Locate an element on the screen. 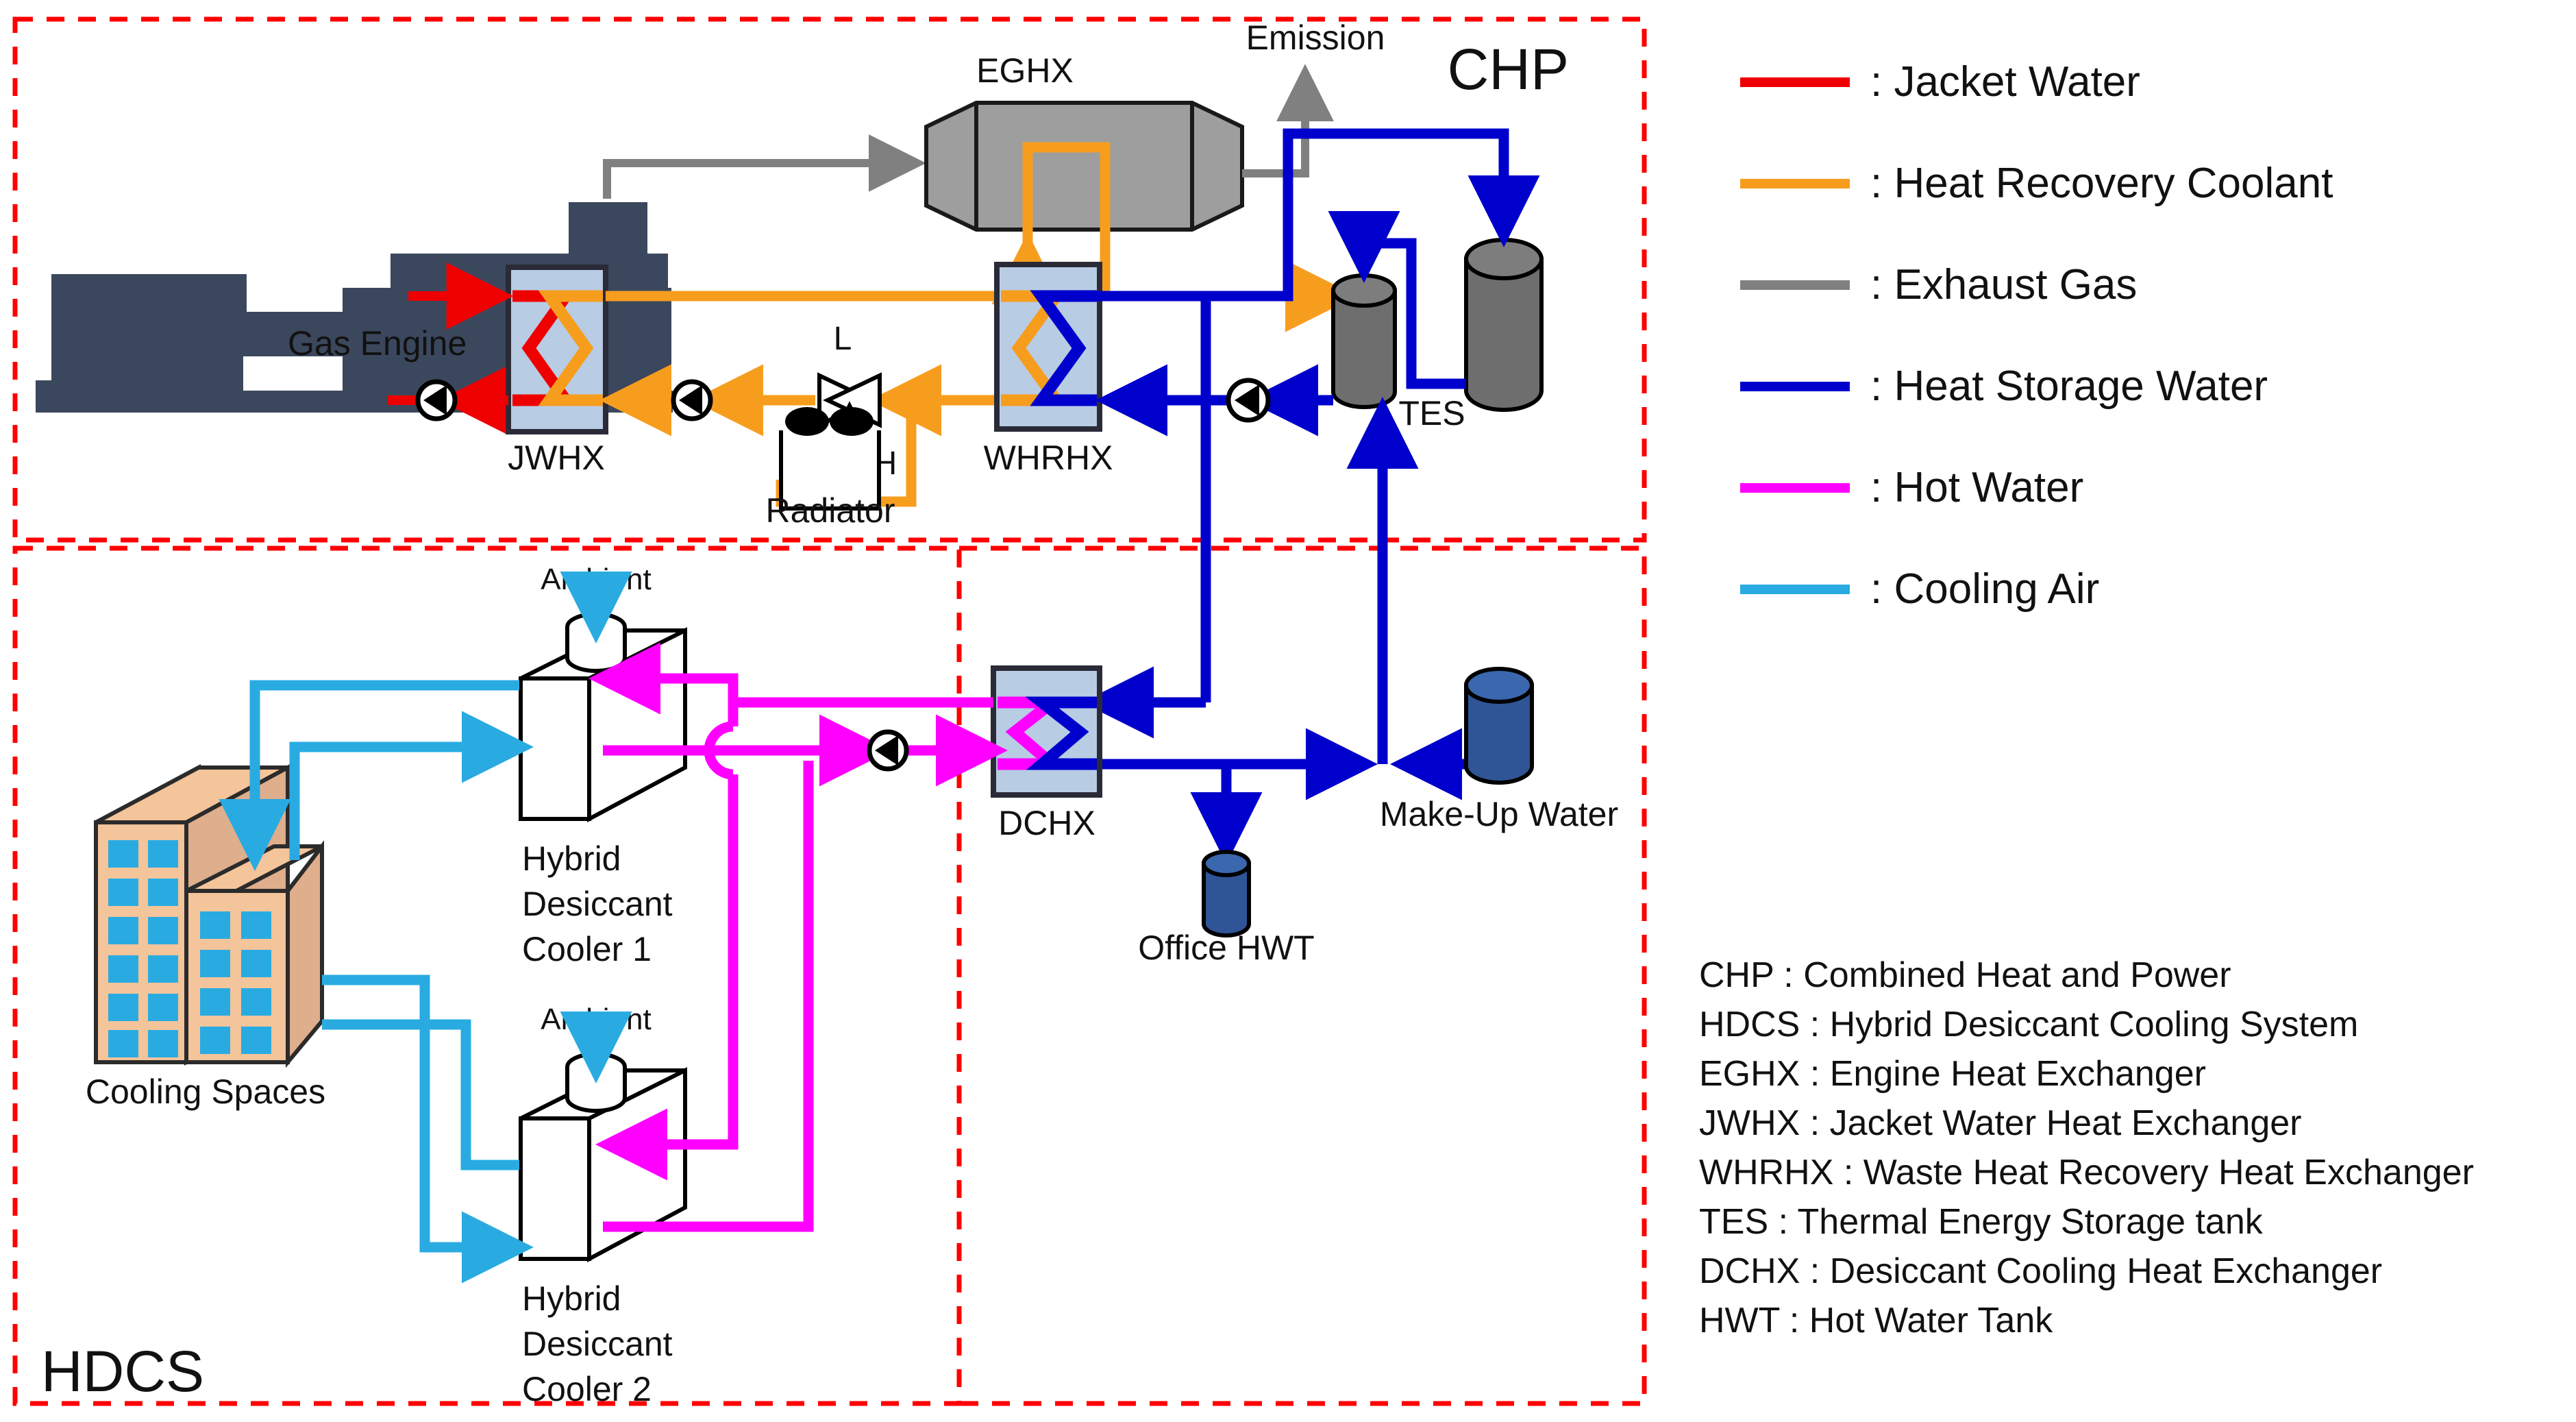 The width and height of the screenshot is (2576, 1422). abbreviation-item: TES : Thermal Energy Storage tank is located at coordinates (1981, 1222).